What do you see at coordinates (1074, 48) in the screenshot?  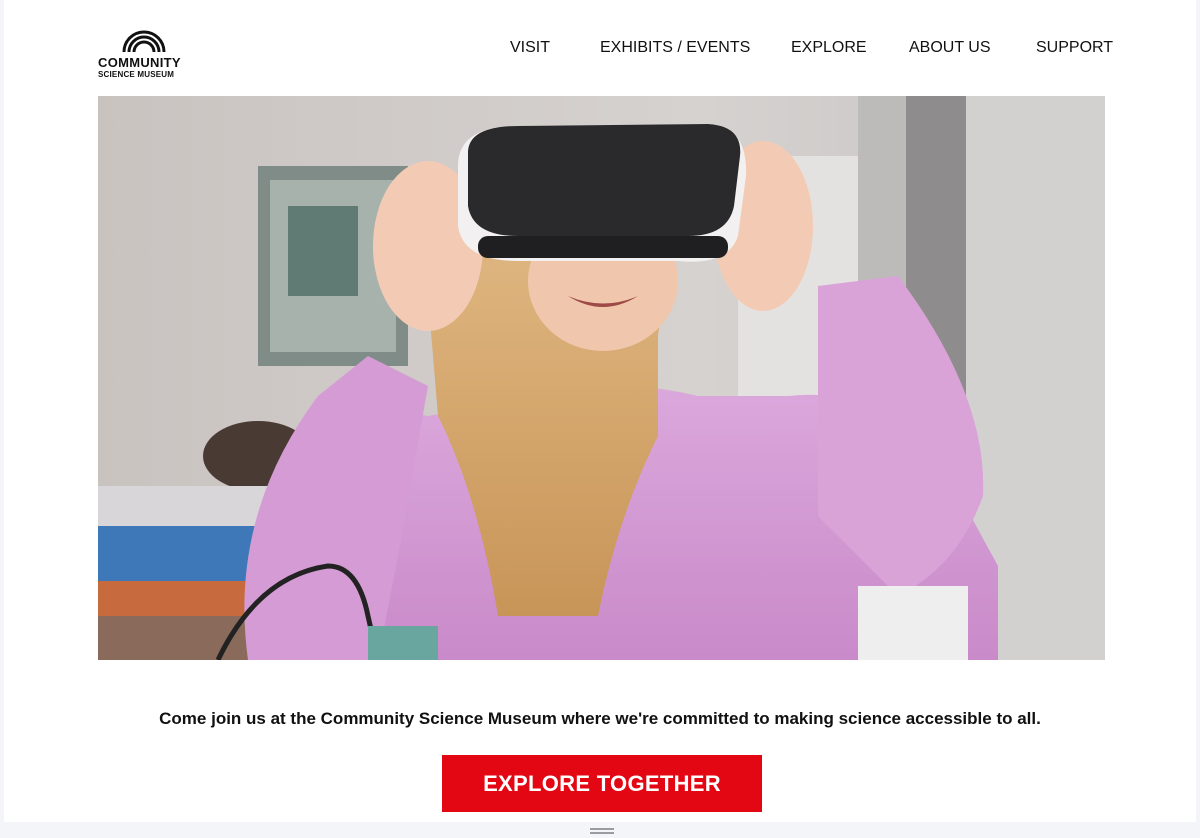 I see `nav-item-support: SUPPORT` at bounding box center [1074, 48].